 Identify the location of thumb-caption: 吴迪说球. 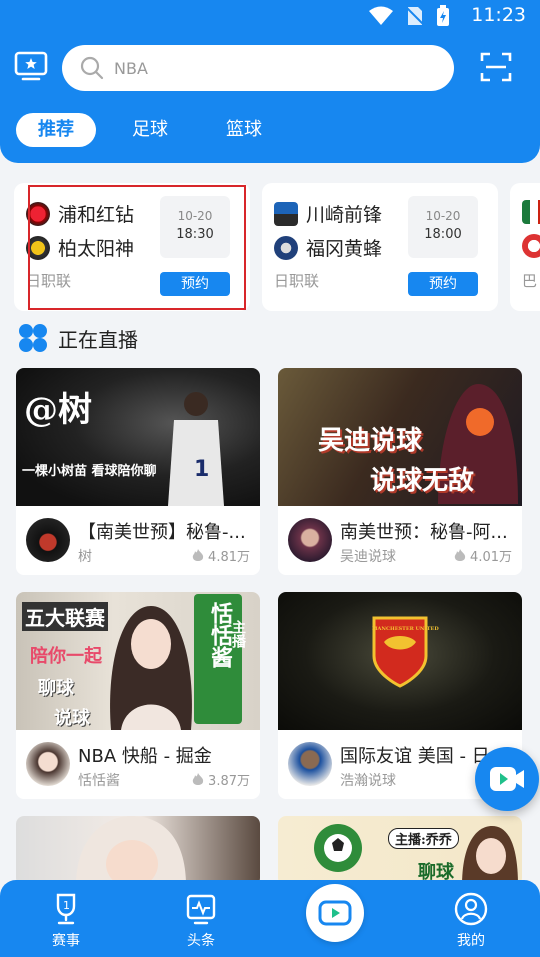
(370, 441).